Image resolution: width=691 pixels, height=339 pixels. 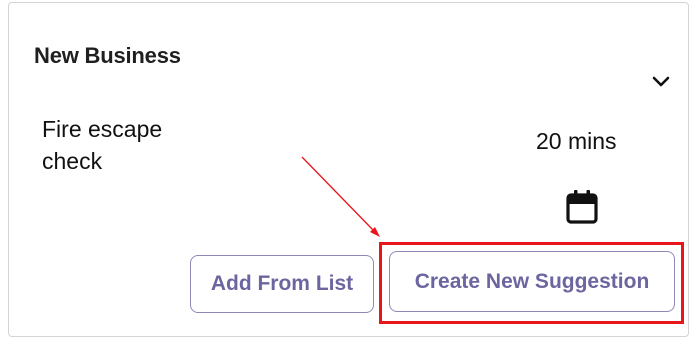 What do you see at coordinates (582, 207) in the screenshot?
I see `calendar-icon` at bounding box center [582, 207].